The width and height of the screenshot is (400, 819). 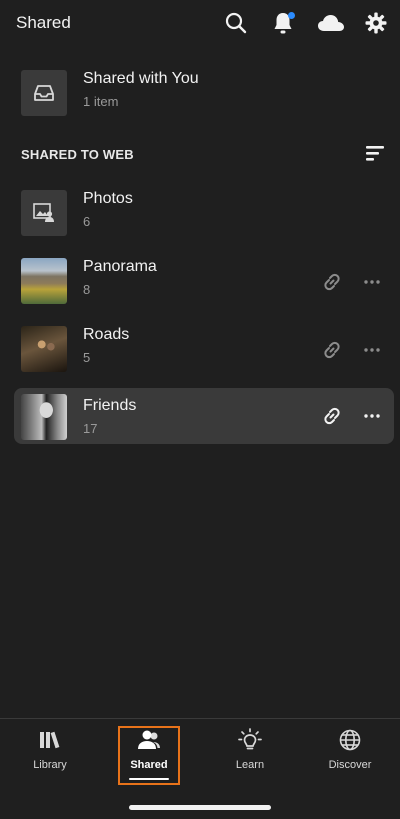 What do you see at coordinates (204, 282) in the screenshot?
I see `album-row-panorama: Panorama 8` at bounding box center [204, 282].